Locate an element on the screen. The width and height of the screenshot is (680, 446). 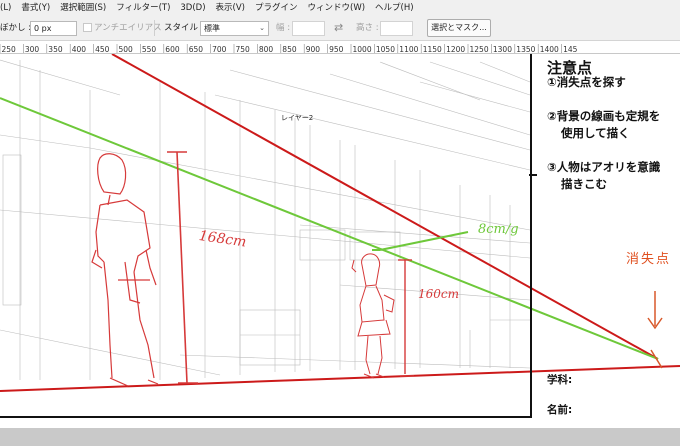
menu-item-view: 表示(V) is located at coordinates (230, 8).